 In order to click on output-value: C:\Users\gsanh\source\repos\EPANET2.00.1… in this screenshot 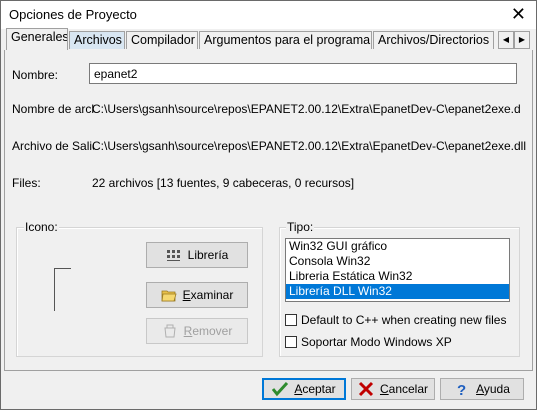, I will do `click(309, 146)`.